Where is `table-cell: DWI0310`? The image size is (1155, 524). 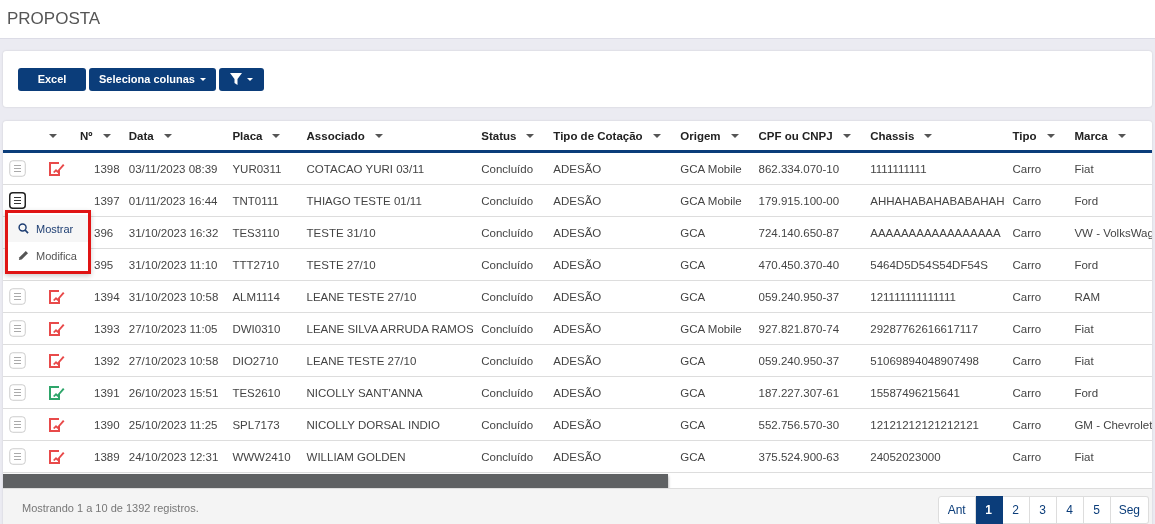
table-cell: DWI0310 is located at coordinates (256, 328).